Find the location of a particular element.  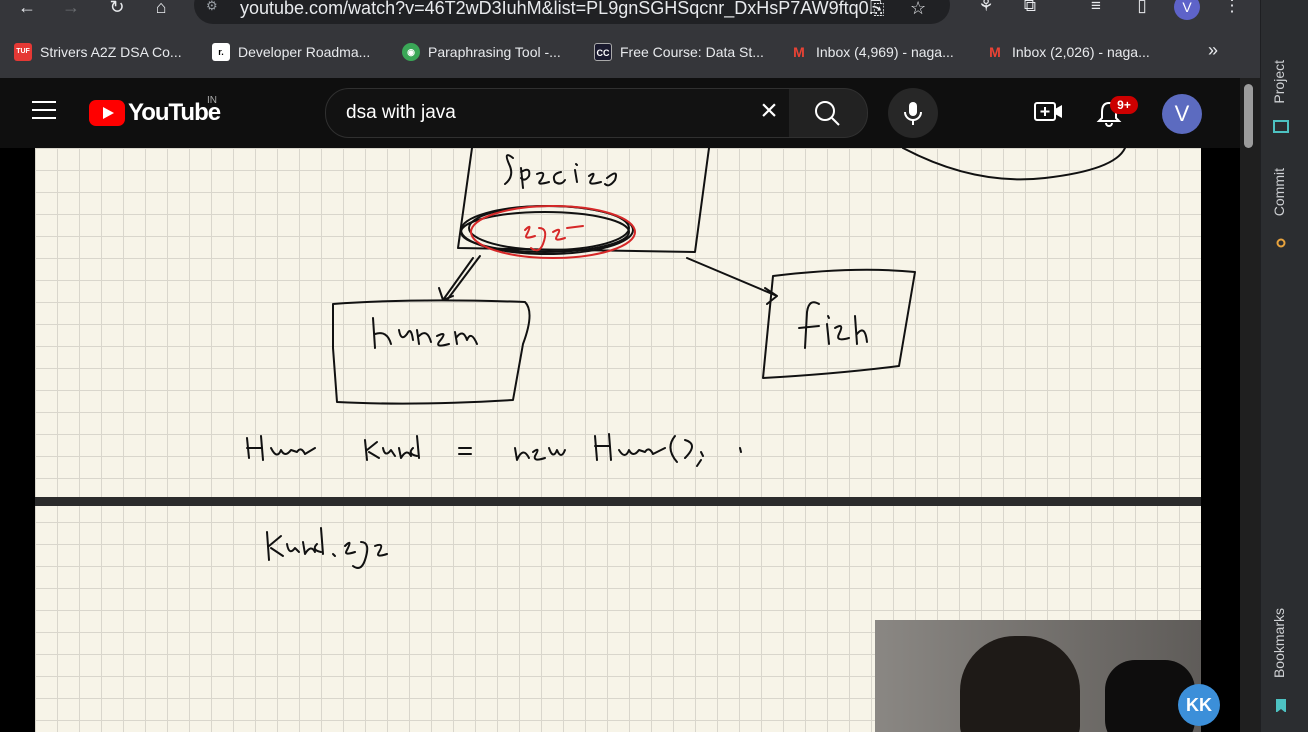

video-add-icon is located at coordinates (1048, 111).